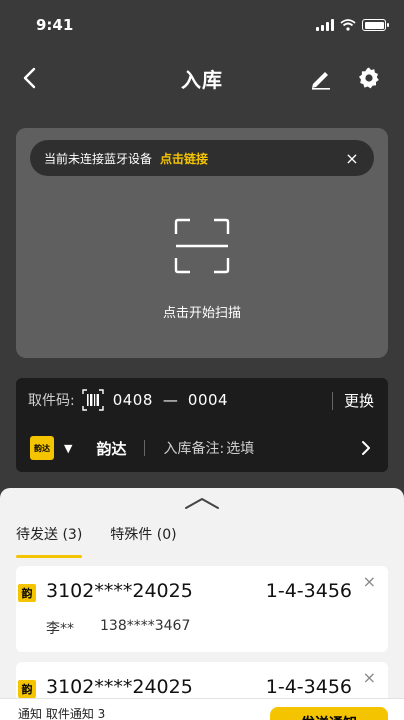 The height and width of the screenshot is (720, 404). I want to click on page-title: 入库, so click(202, 79).